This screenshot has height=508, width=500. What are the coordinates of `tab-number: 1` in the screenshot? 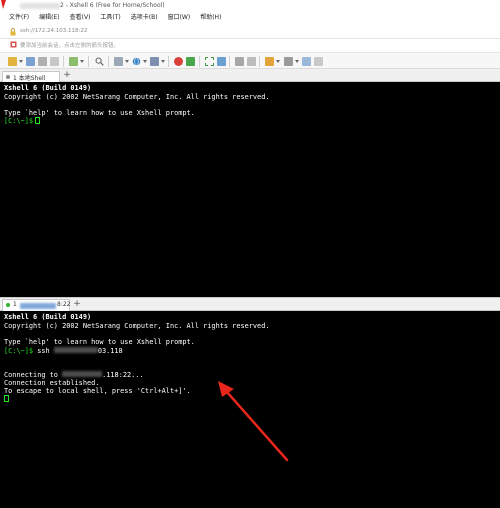 It's located at (15, 304).